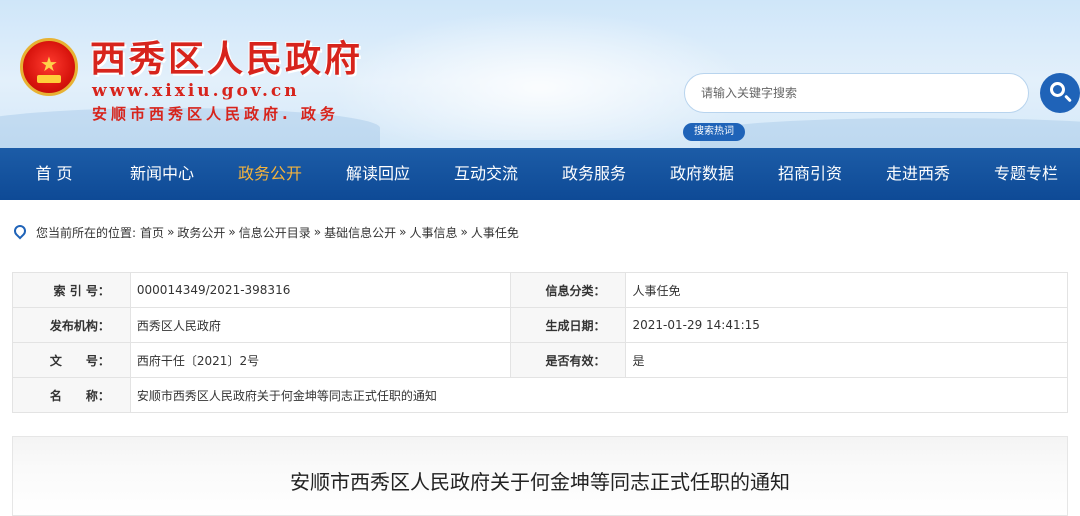  I want to click on search-icon, so click(1057, 89).